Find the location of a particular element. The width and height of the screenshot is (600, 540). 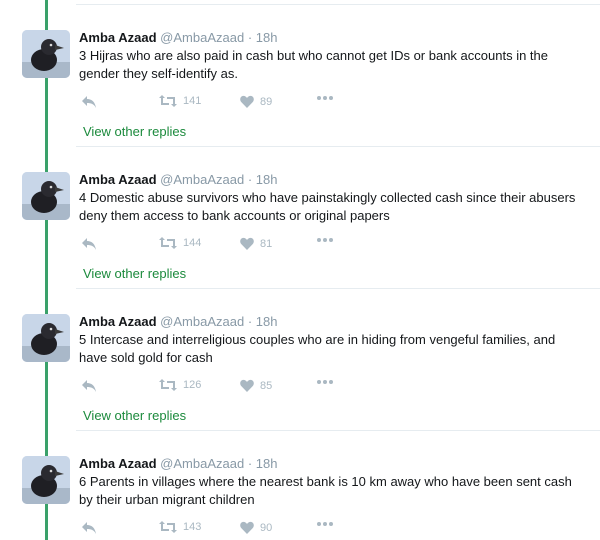

like-count: 85 is located at coordinates (266, 385).